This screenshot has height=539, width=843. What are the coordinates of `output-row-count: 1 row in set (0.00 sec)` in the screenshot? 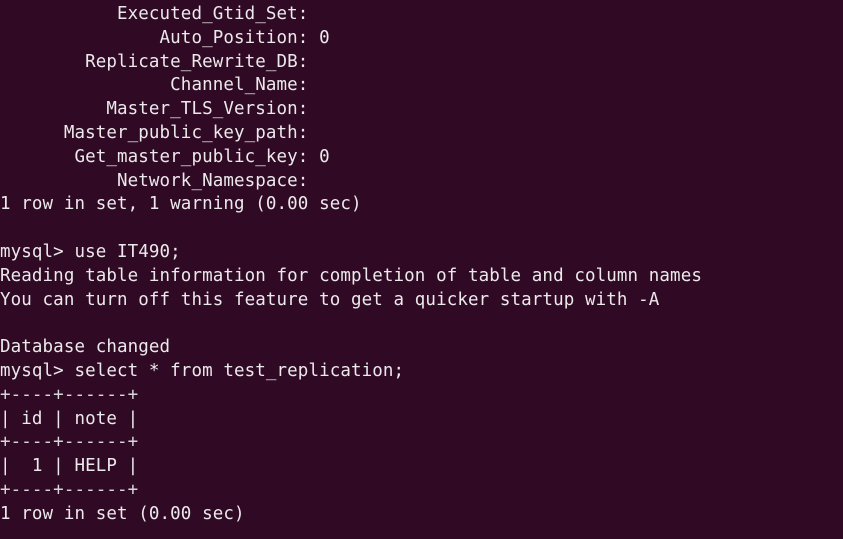 It's located at (122, 513).